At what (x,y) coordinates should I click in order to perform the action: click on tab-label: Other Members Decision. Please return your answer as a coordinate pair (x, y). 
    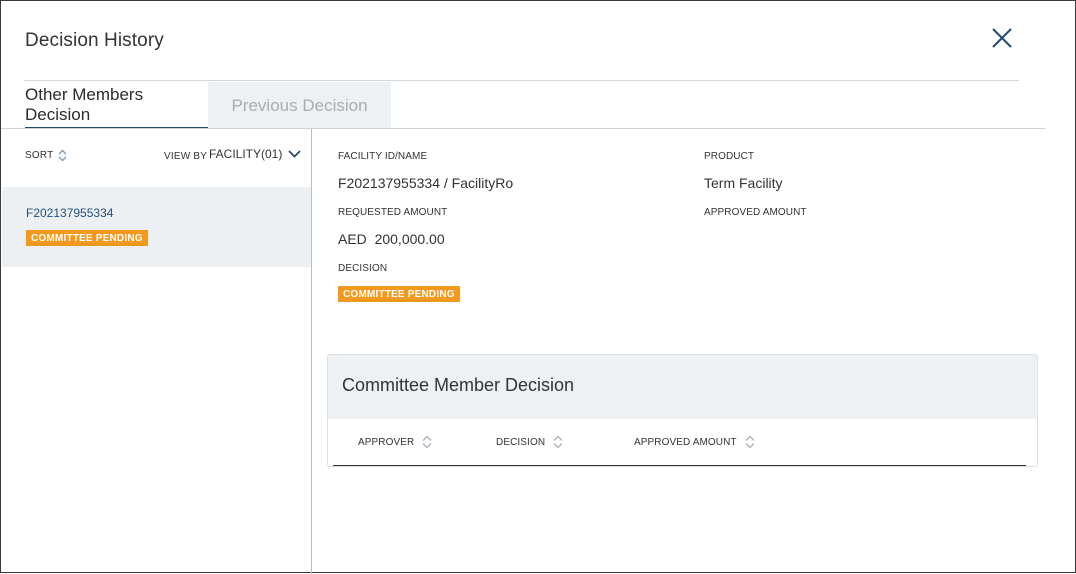
    Looking at the image, I should click on (84, 104).